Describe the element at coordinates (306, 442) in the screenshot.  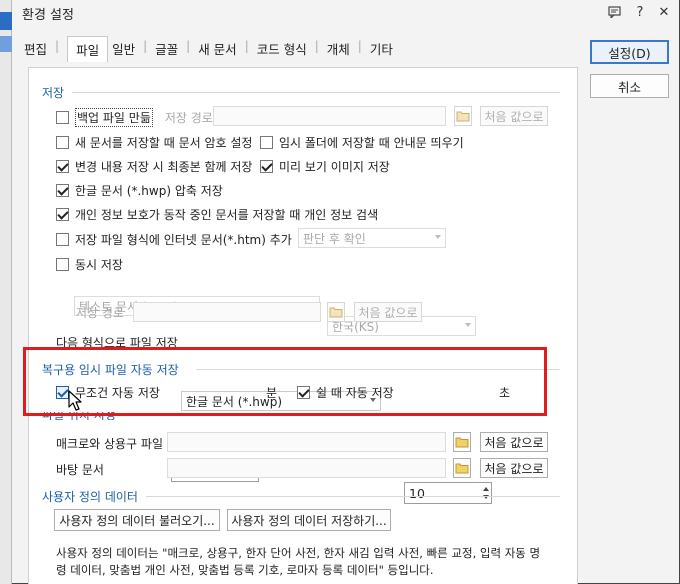
I see `macro-path-input` at that location.